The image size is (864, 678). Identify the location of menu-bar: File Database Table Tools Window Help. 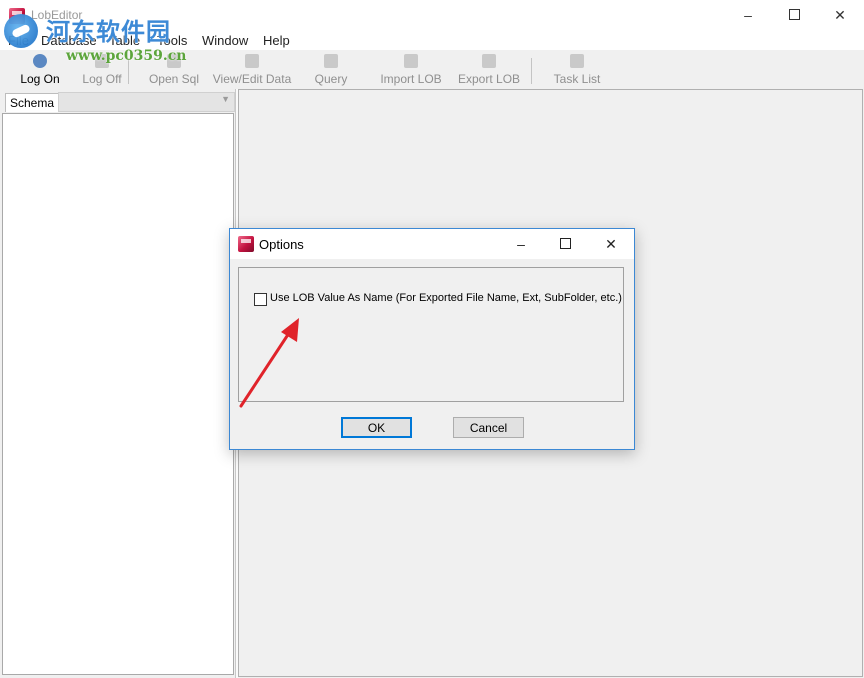
(432, 40).